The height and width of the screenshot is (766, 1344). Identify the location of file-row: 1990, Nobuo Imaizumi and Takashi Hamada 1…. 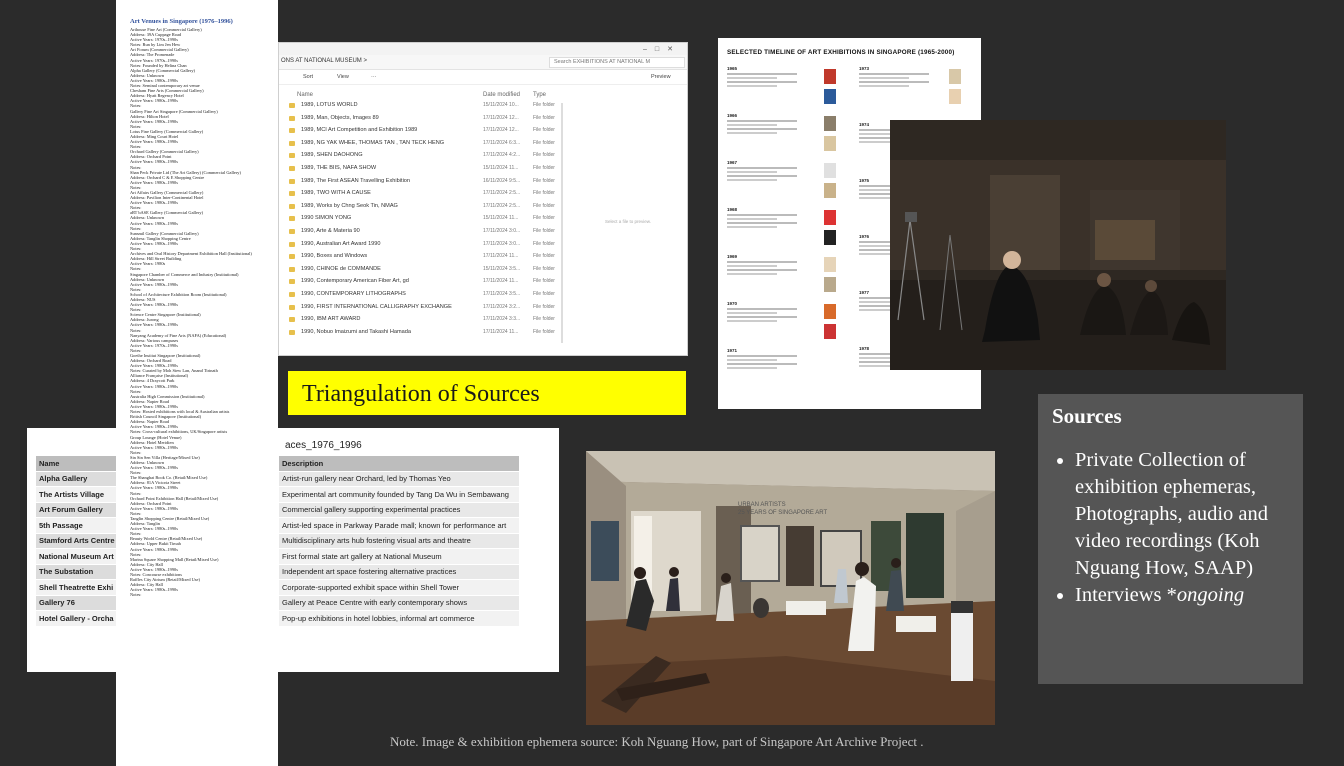
(426, 334).